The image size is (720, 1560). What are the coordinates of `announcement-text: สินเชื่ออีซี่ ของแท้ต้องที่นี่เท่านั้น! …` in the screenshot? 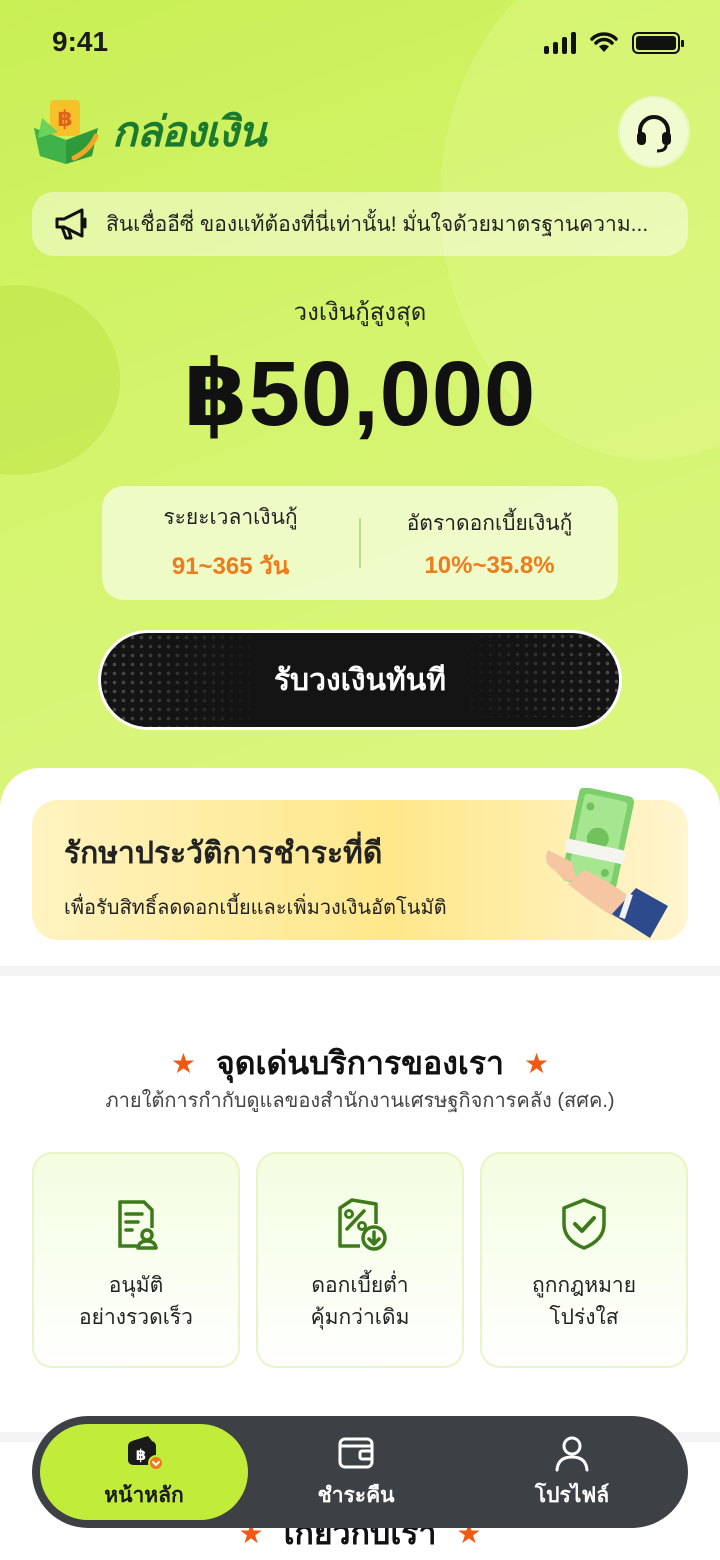 It's located at (377, 224).